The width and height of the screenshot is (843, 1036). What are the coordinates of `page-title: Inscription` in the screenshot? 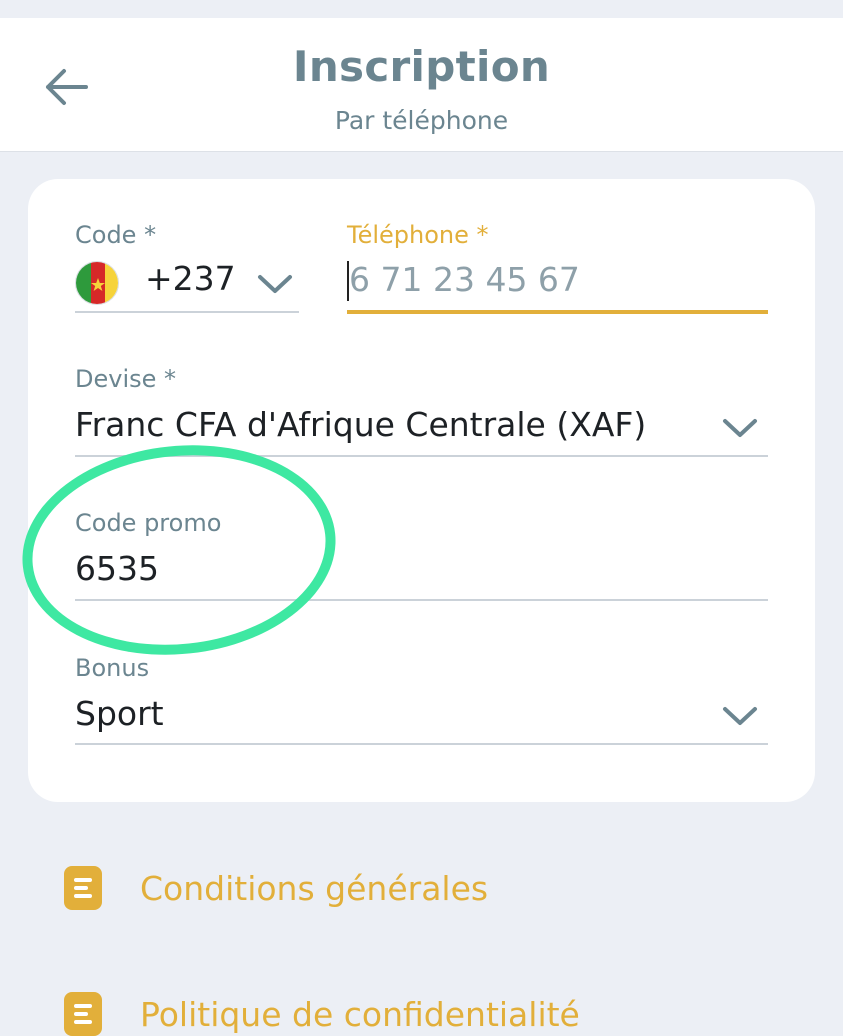 It's located at (421, 66).